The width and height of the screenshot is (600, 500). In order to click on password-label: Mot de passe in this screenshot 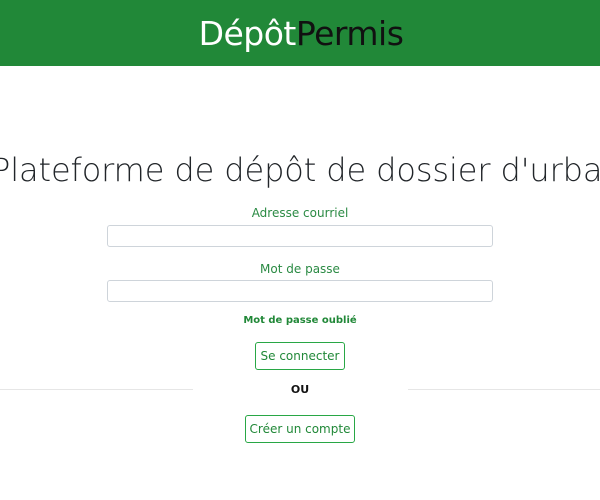, I will do `click(300, 269)`.